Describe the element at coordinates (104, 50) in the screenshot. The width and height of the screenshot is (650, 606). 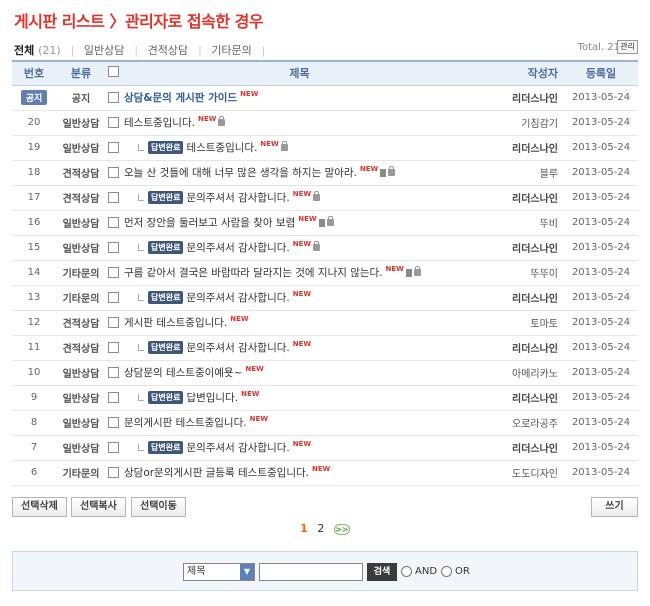
I see `tab-general: 일반상담` at that location.